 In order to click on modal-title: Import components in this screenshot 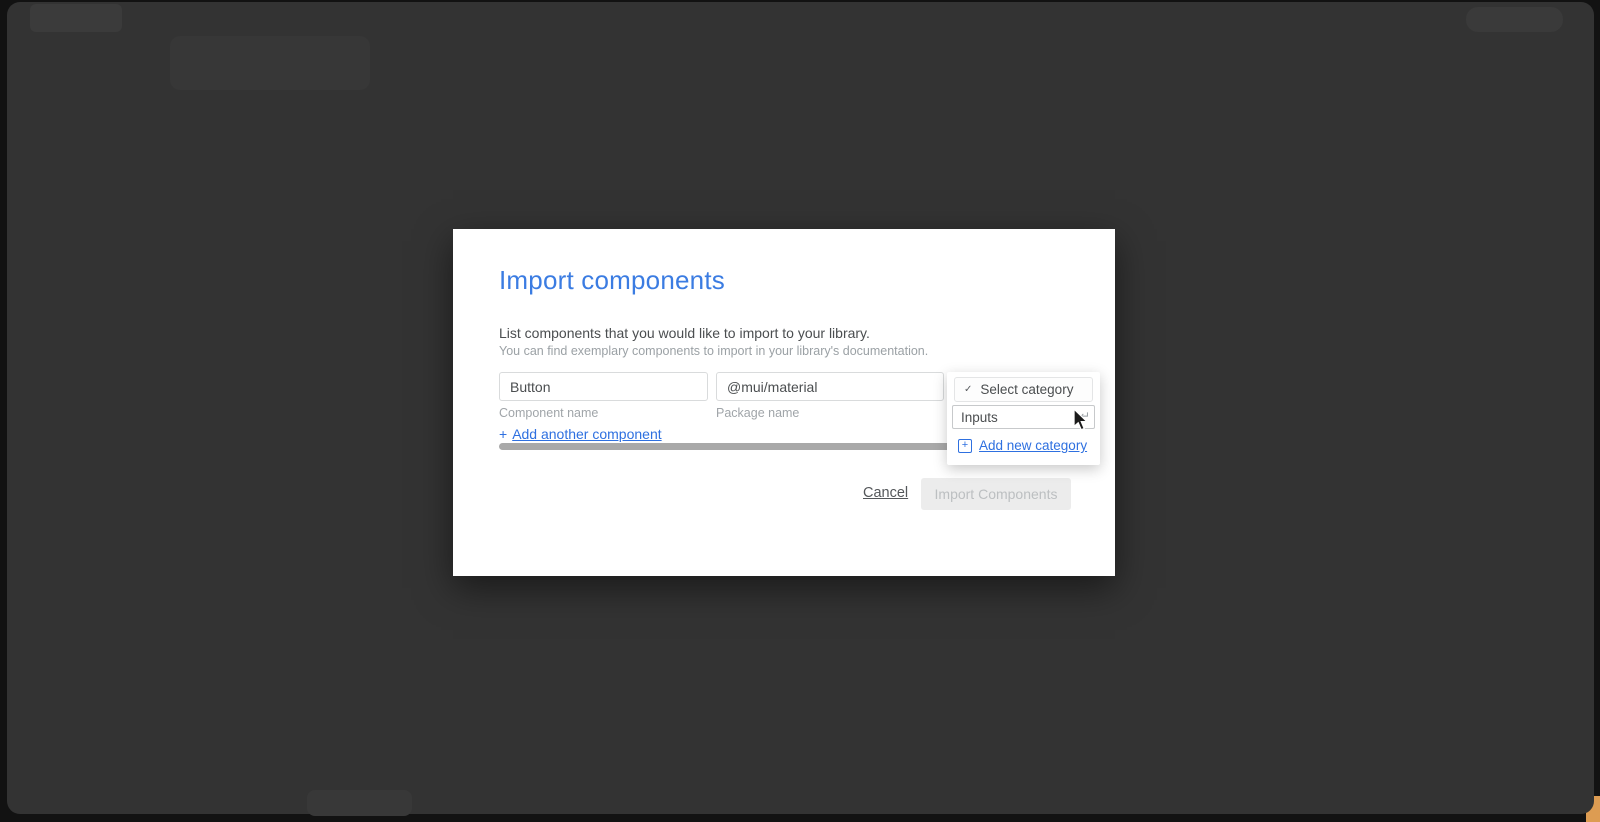, I will do `click(612, 280)`.